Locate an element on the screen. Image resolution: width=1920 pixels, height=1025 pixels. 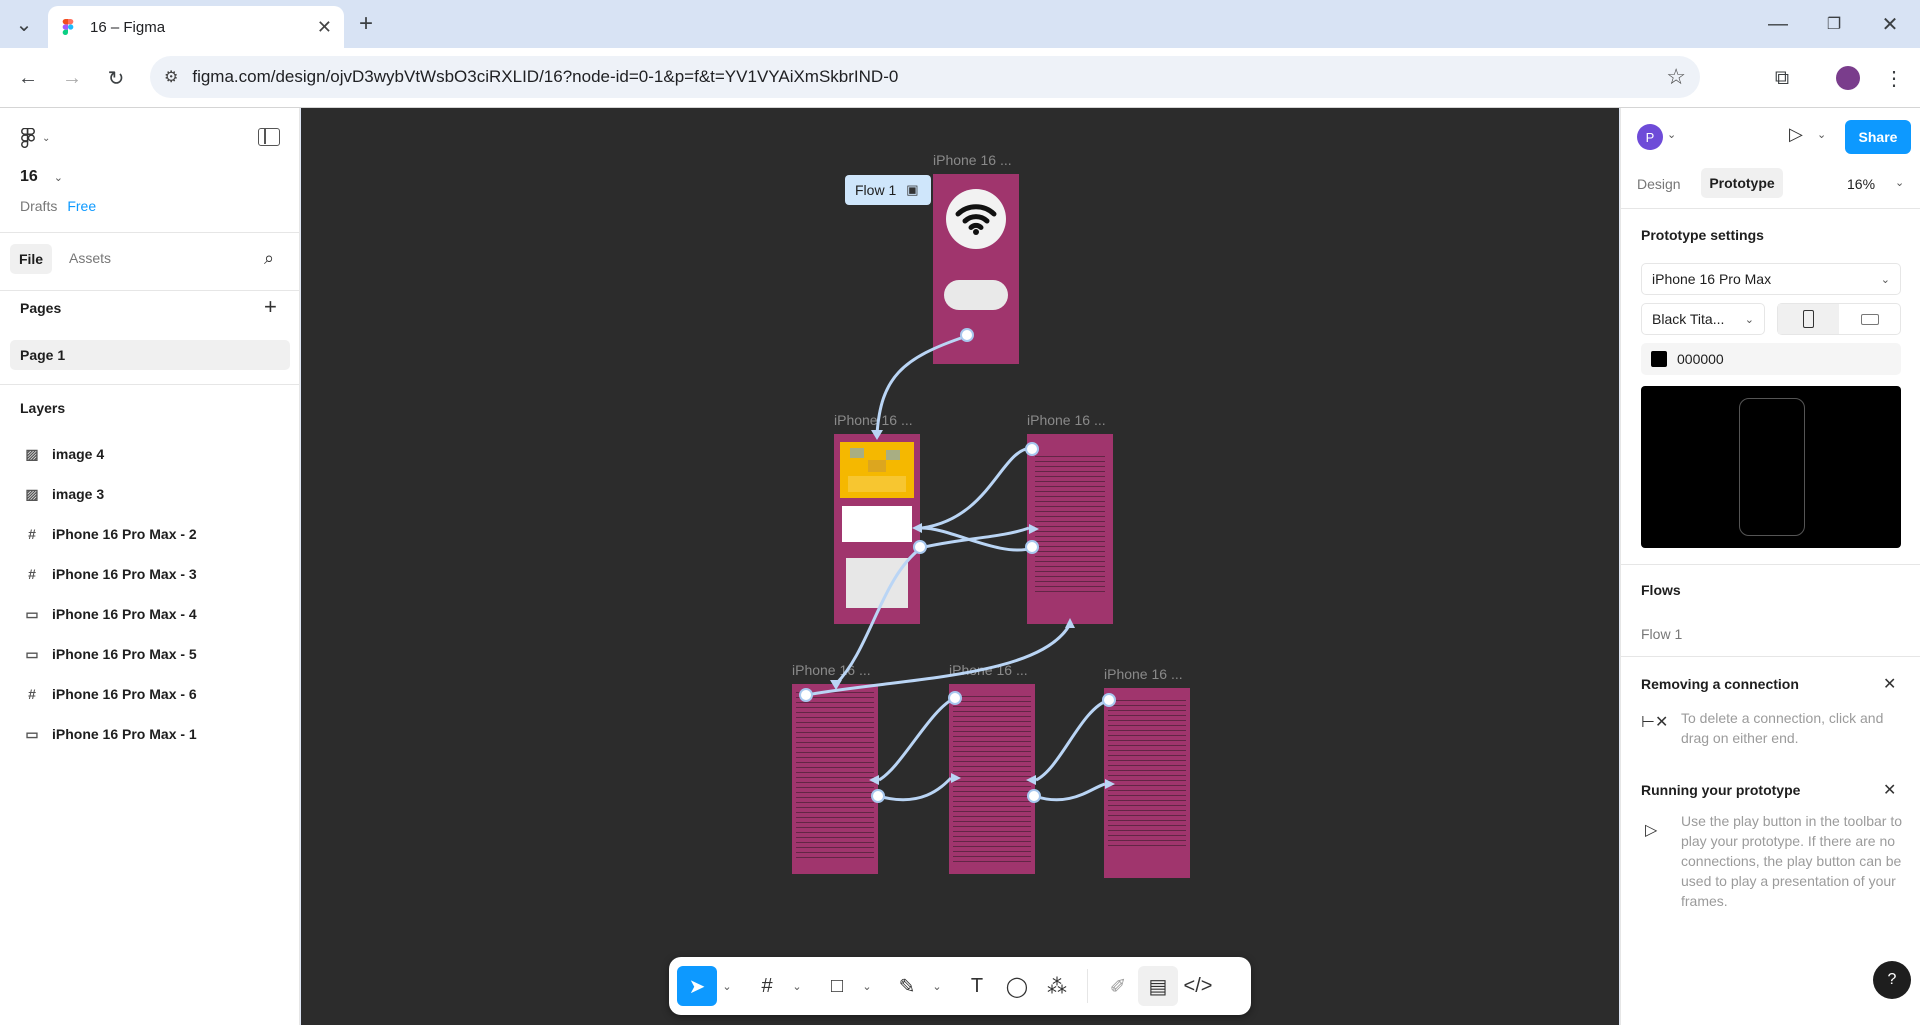
background-color-field: 000000 is located at coordinates (1771, 359).